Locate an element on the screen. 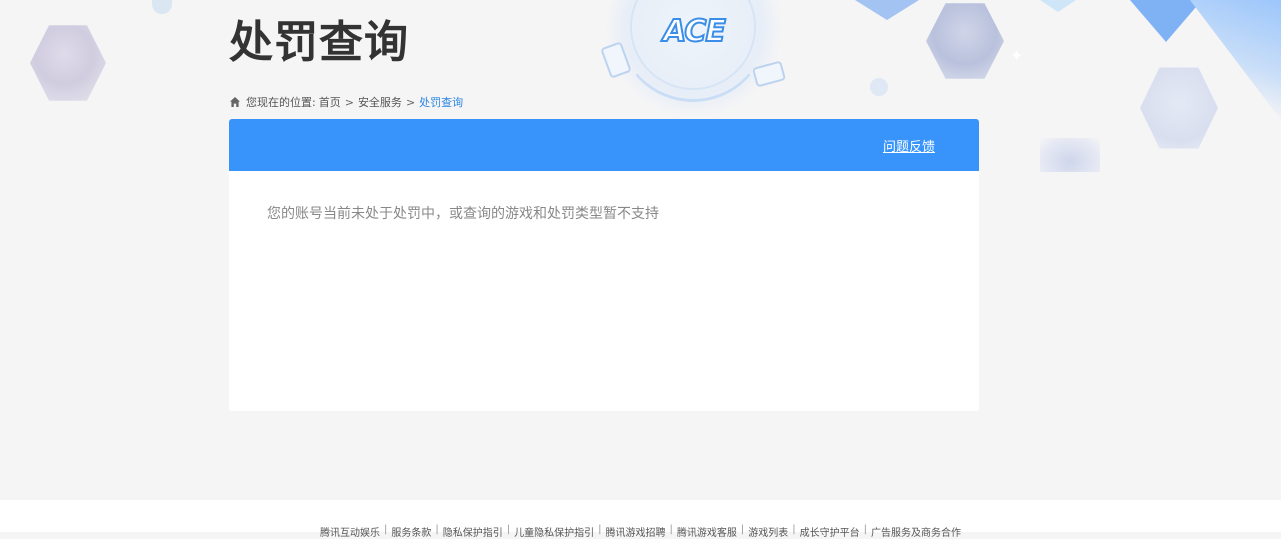 The image size is (1281, 539). card-icon is located at coordinates (769, 74).